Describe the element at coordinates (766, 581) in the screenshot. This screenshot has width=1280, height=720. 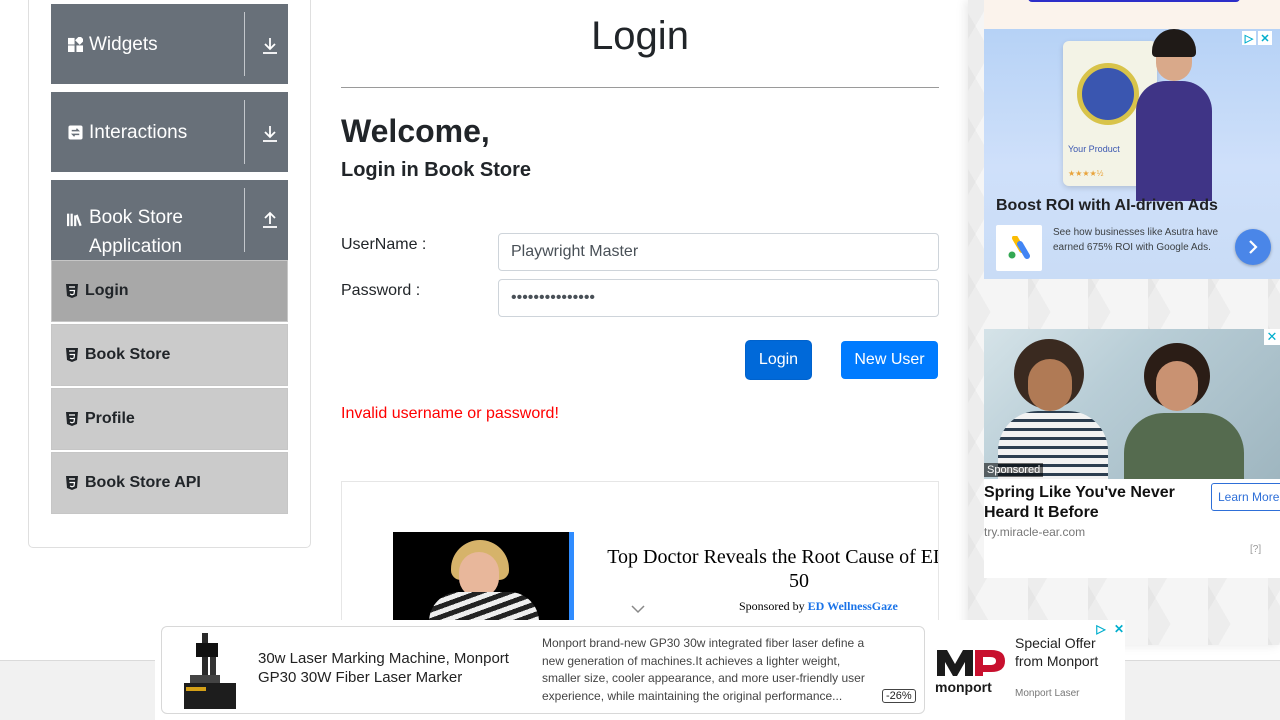
I see `ad-headline-continued: 50` at that location.